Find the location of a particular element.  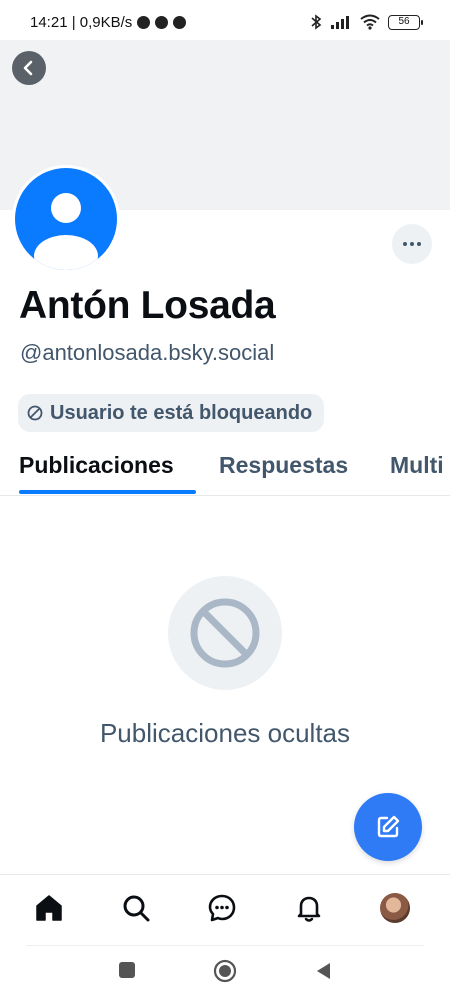

block-icon-large is located at coordinates (225, 633).